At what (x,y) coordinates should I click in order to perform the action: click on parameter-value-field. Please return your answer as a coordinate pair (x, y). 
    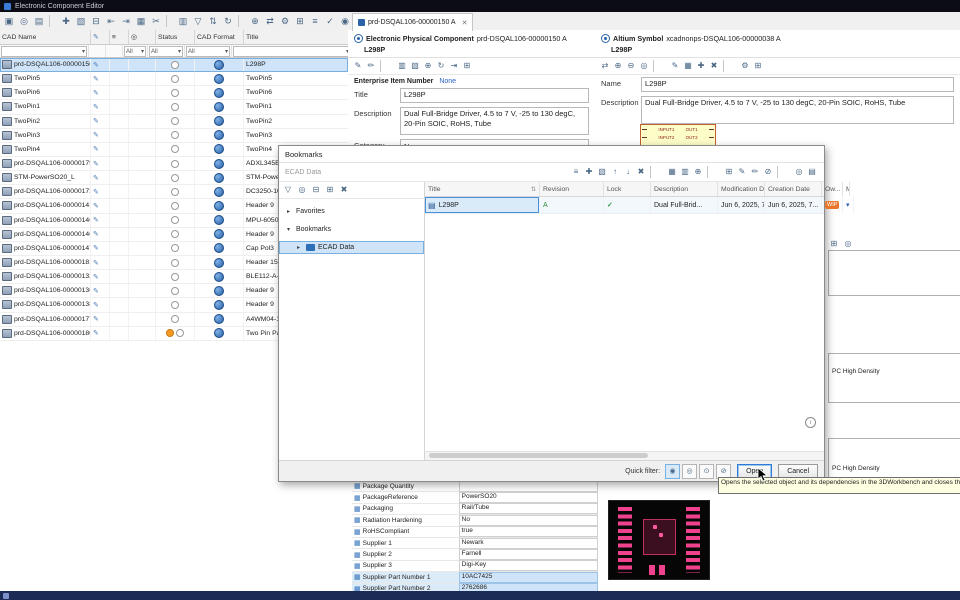
    Looking at the image, I should click on (528, 486).